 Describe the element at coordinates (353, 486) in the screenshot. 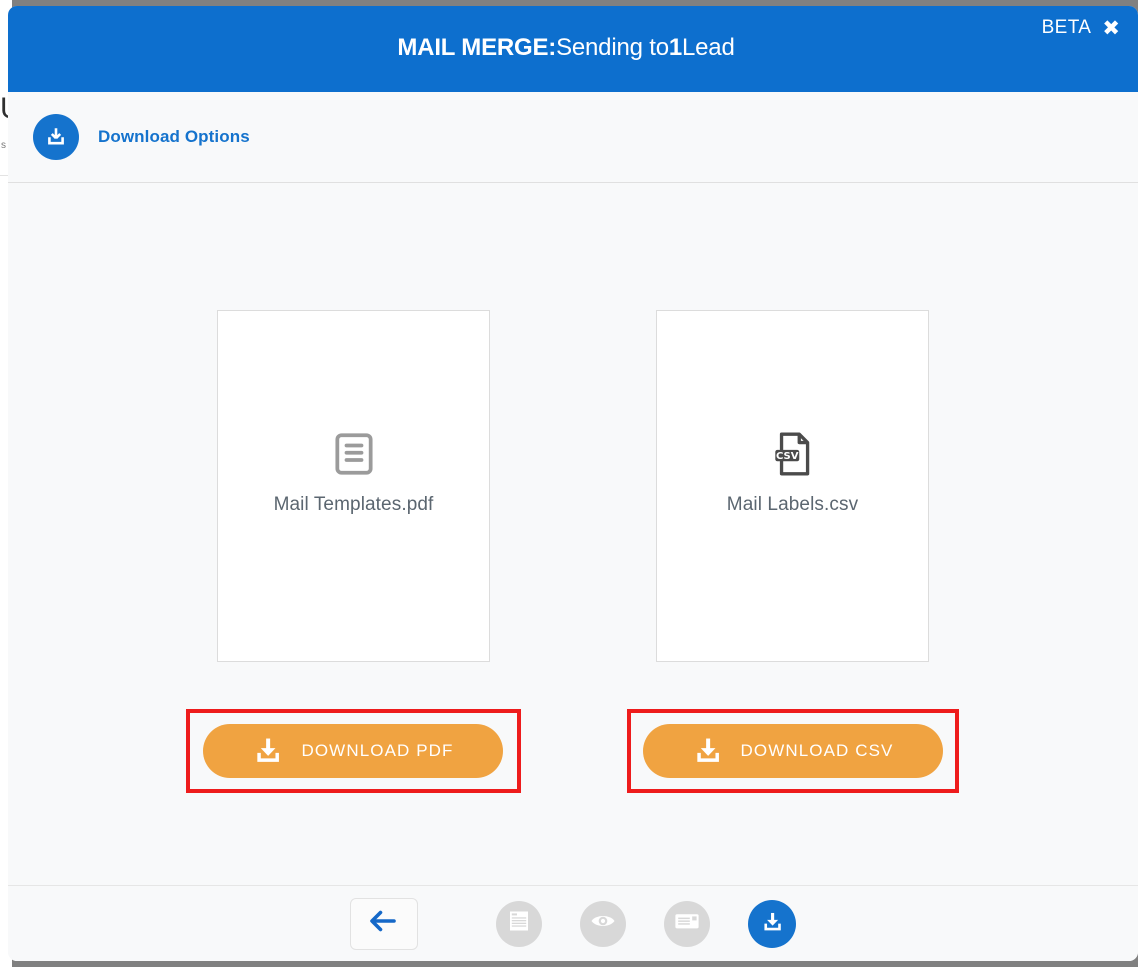

I see `pdf-preview-card: Mail Templates.pdf` at that location.